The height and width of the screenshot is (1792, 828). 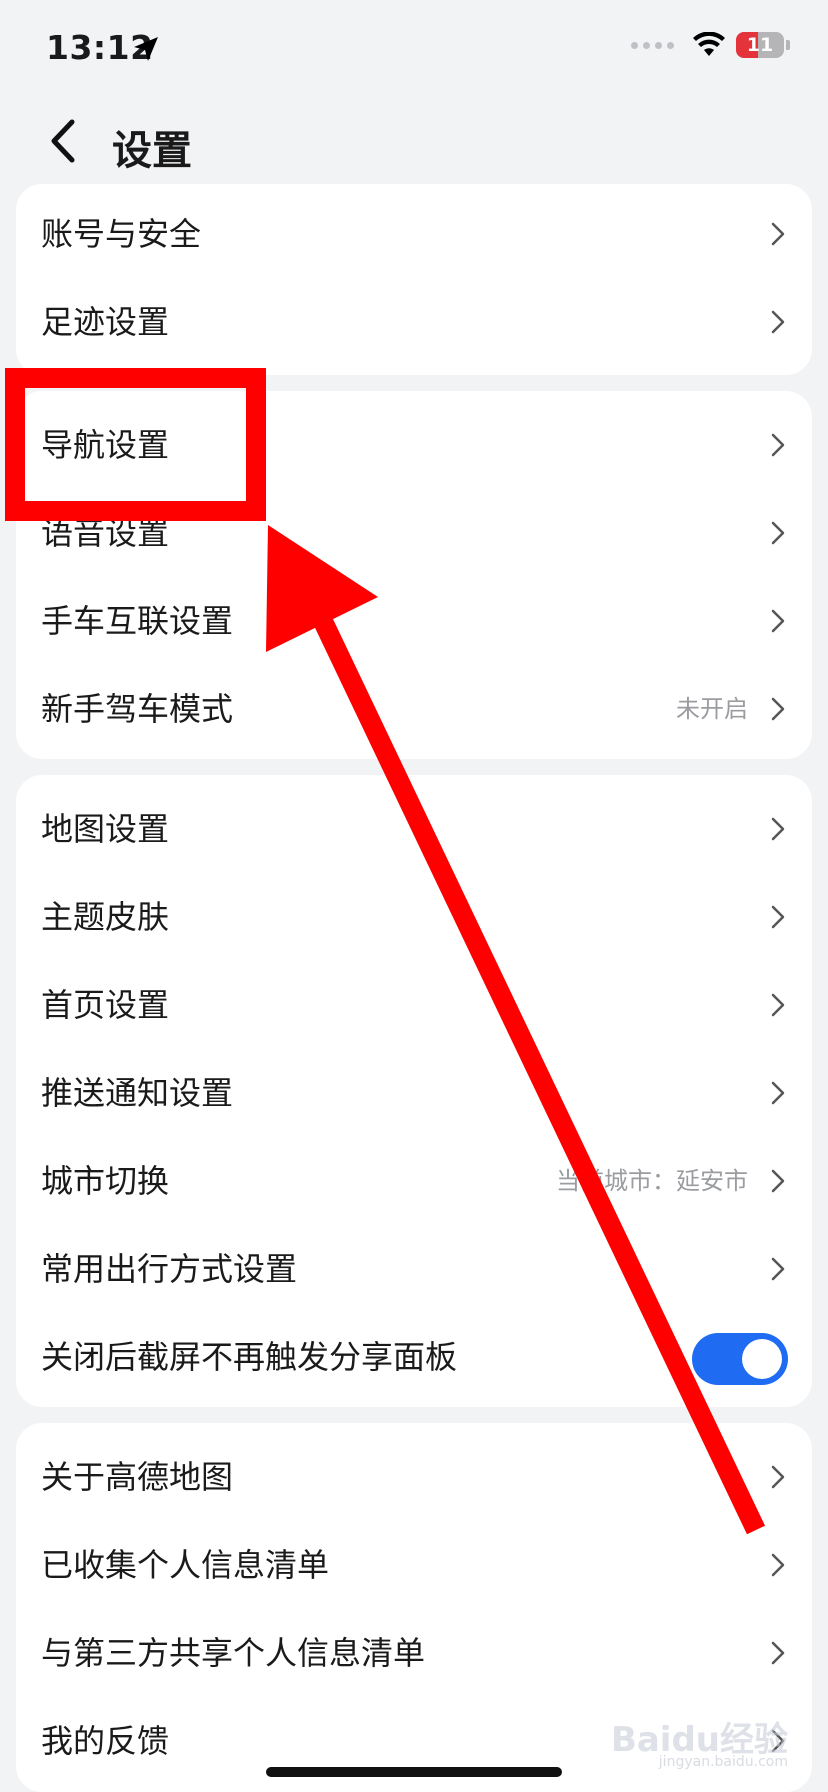 I want to click on row-voice-settings: 语音设置, so click(x=414, y=533).